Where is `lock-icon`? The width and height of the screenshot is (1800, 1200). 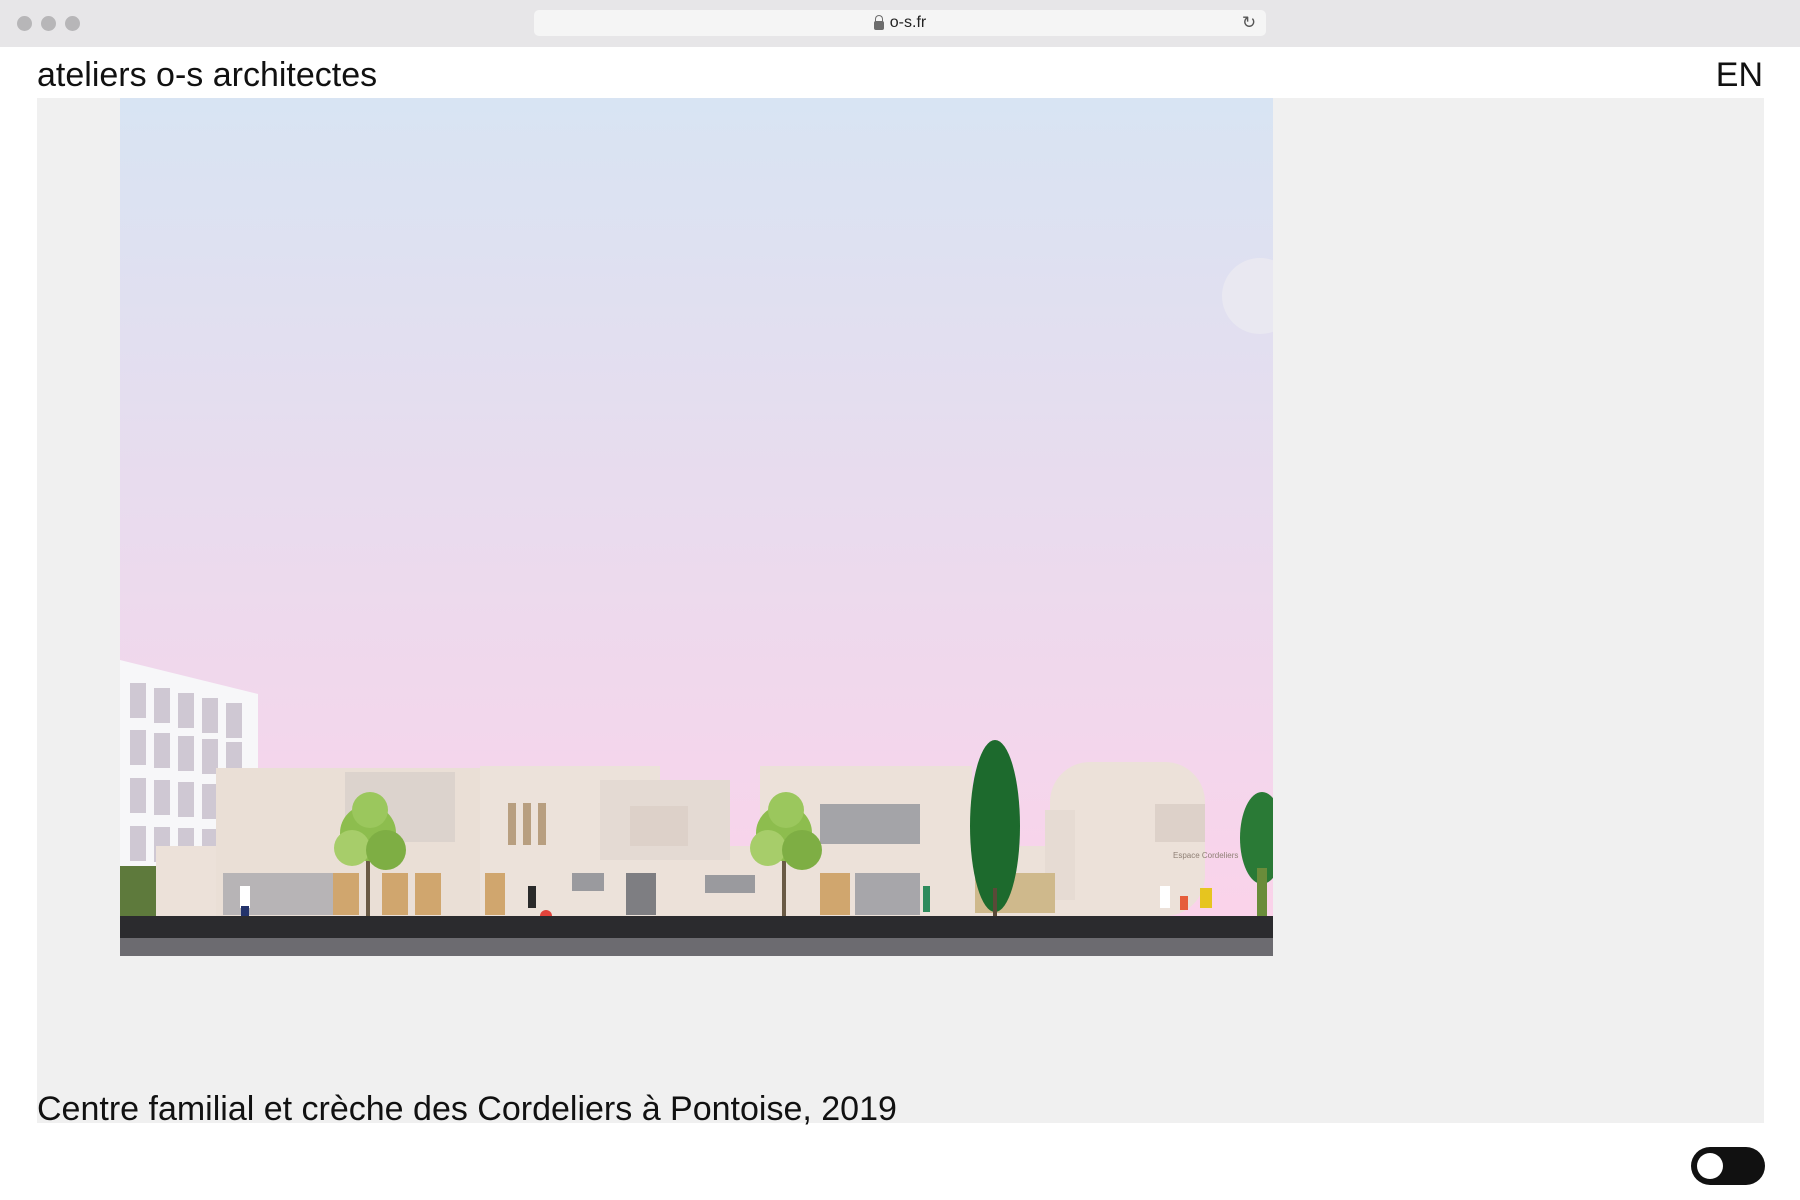
lock-icon is located at coordinates (878, 22).